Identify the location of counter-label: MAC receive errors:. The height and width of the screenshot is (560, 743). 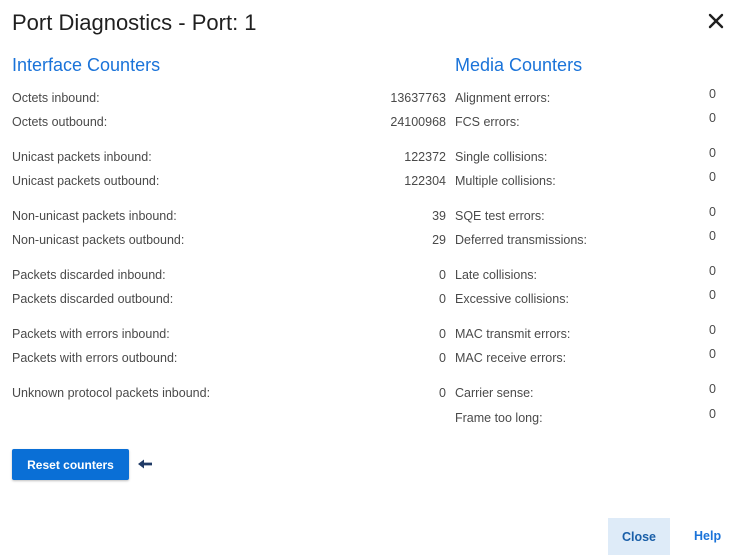
(511, 358).